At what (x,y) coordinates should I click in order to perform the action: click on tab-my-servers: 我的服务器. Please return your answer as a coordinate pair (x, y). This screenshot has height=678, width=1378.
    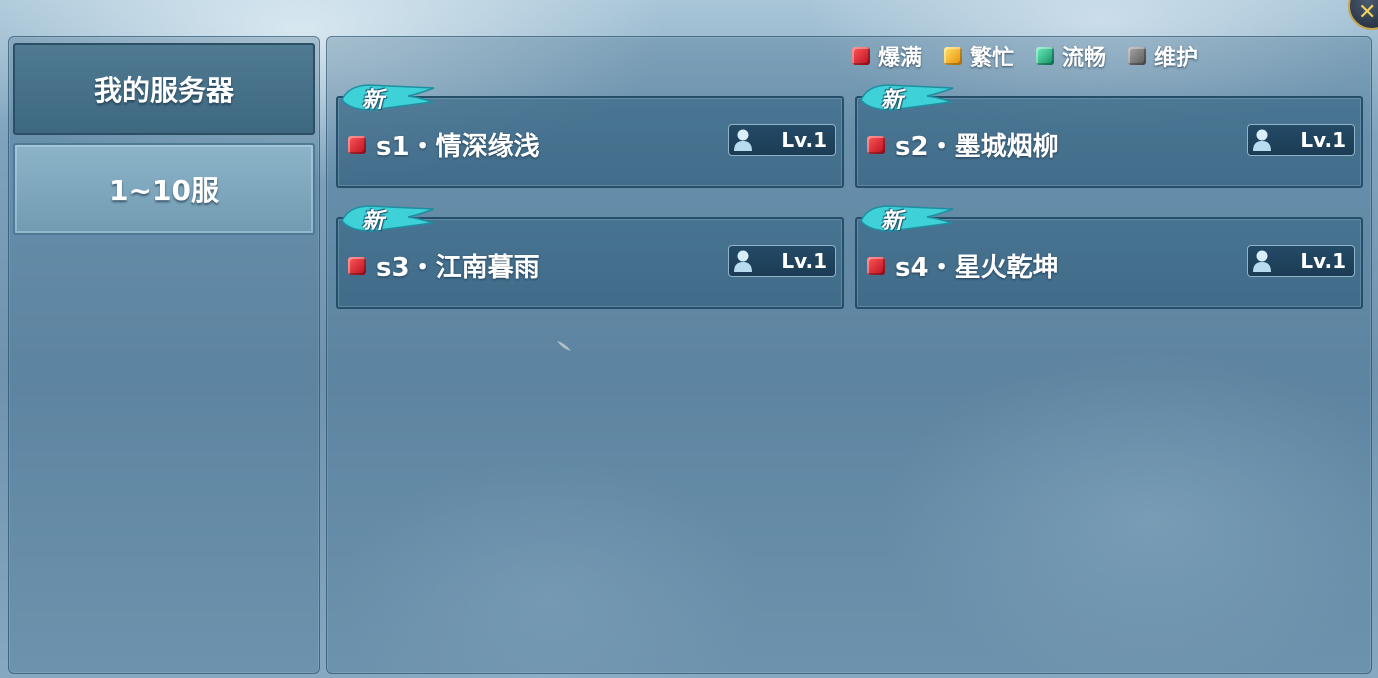
    Looking at the image, I should click on (164, 89).